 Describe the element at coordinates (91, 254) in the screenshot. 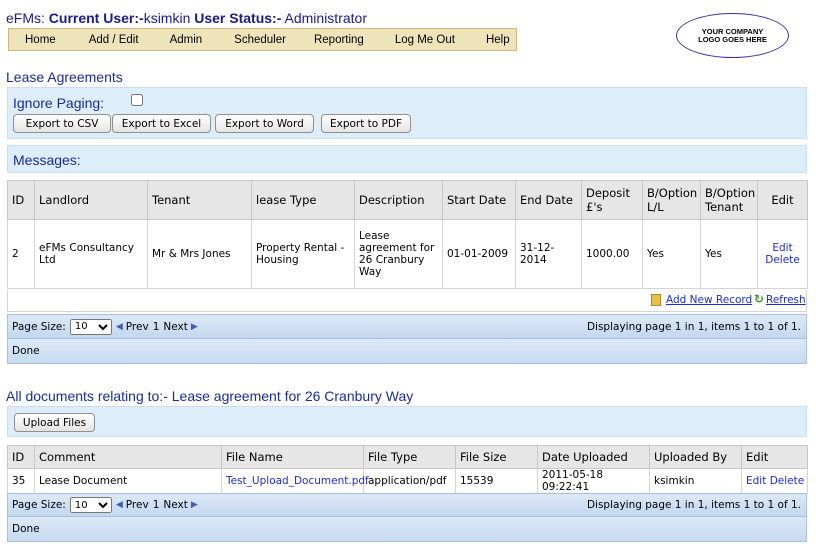

I see `cell-landlord: eFMs Consultancy Ltd` at that location.